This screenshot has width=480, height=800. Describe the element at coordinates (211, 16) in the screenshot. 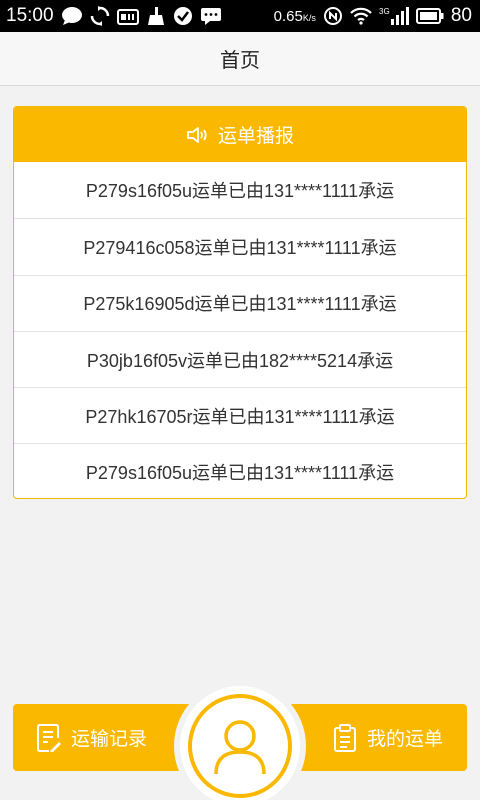

I see `message-icon` at that location.